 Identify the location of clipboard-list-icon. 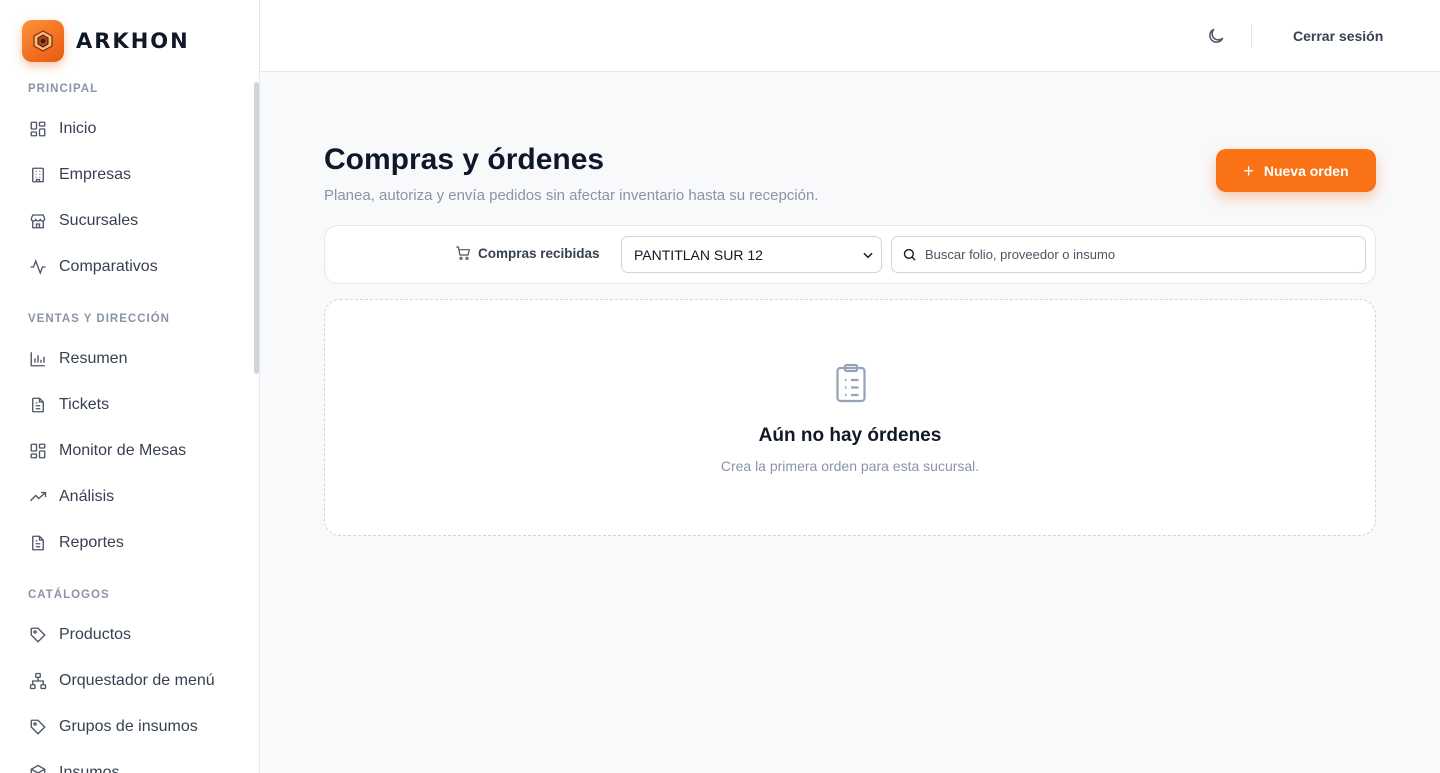
(851, 385).